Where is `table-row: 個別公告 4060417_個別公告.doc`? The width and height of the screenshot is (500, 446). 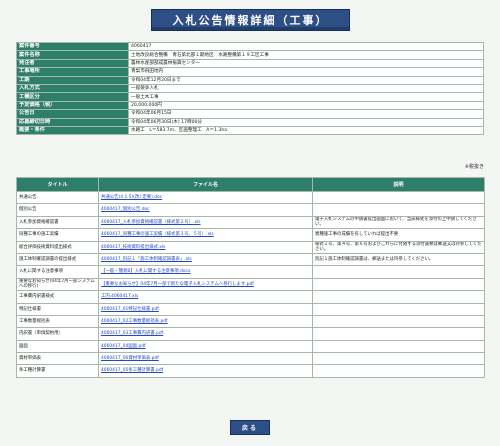 table-row: 個別公告 4060417_個別公告.doc is located at coordinates (250, 210).